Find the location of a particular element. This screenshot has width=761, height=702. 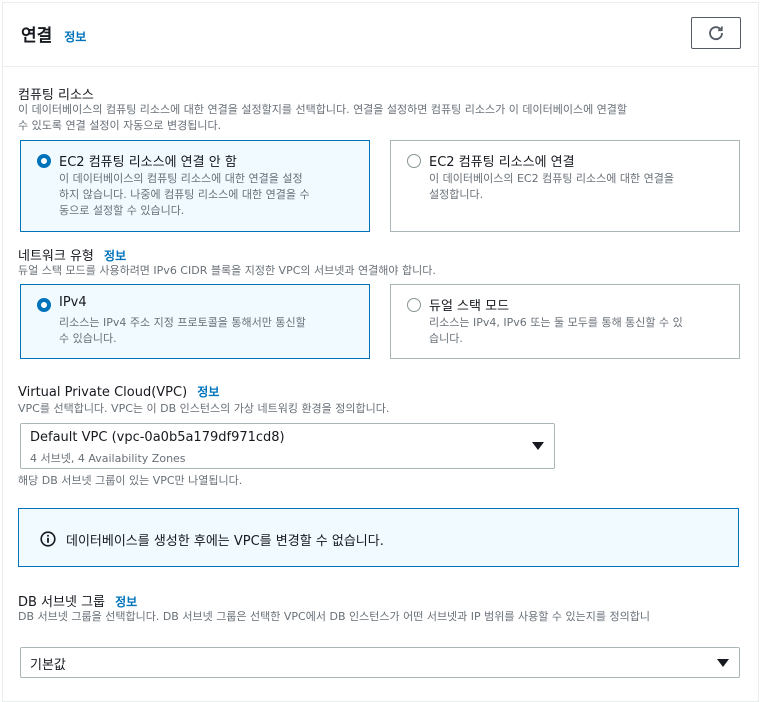

refresh-icon is located at coordinates (716, 33).